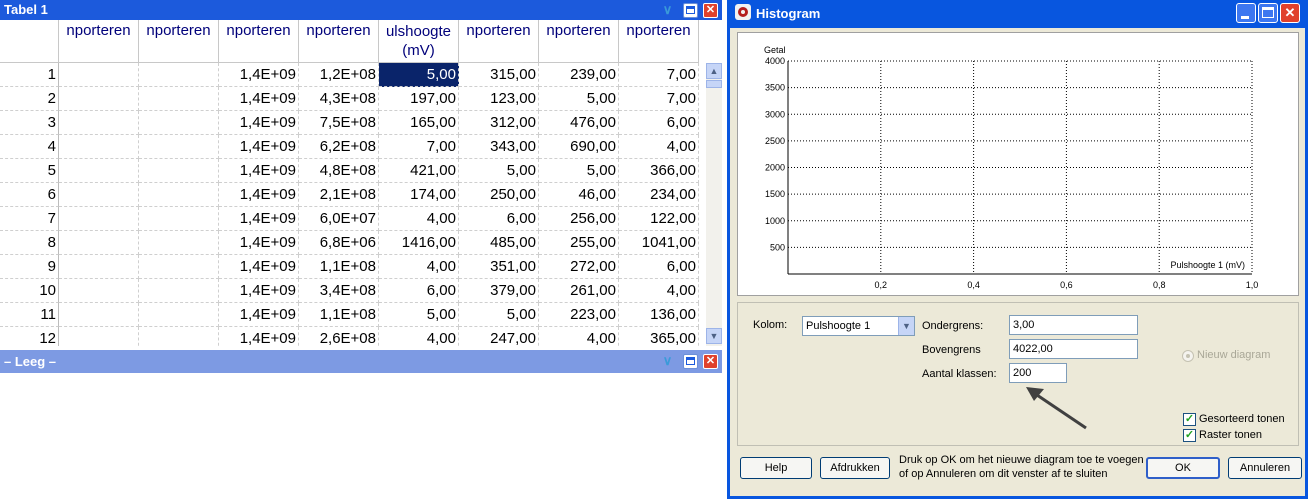 Image resolution: width=1308 pixels, height=499 pixels. What do you see at coordinates (659, 336) in the screenshot?
I see `table-cell: 365,00` at bounding box center [659, 336].